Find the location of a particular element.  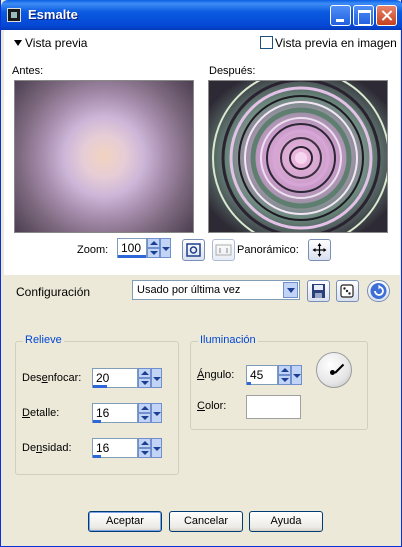

save-icon is located at coordinates (318, 291).